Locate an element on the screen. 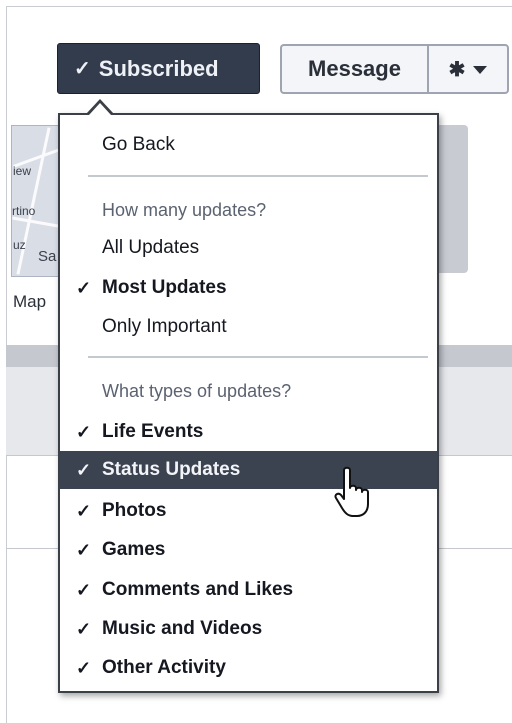 This screenshot has width=512, height=723. menu-header-label: What types of updates? is located at coordinates (197, 390).